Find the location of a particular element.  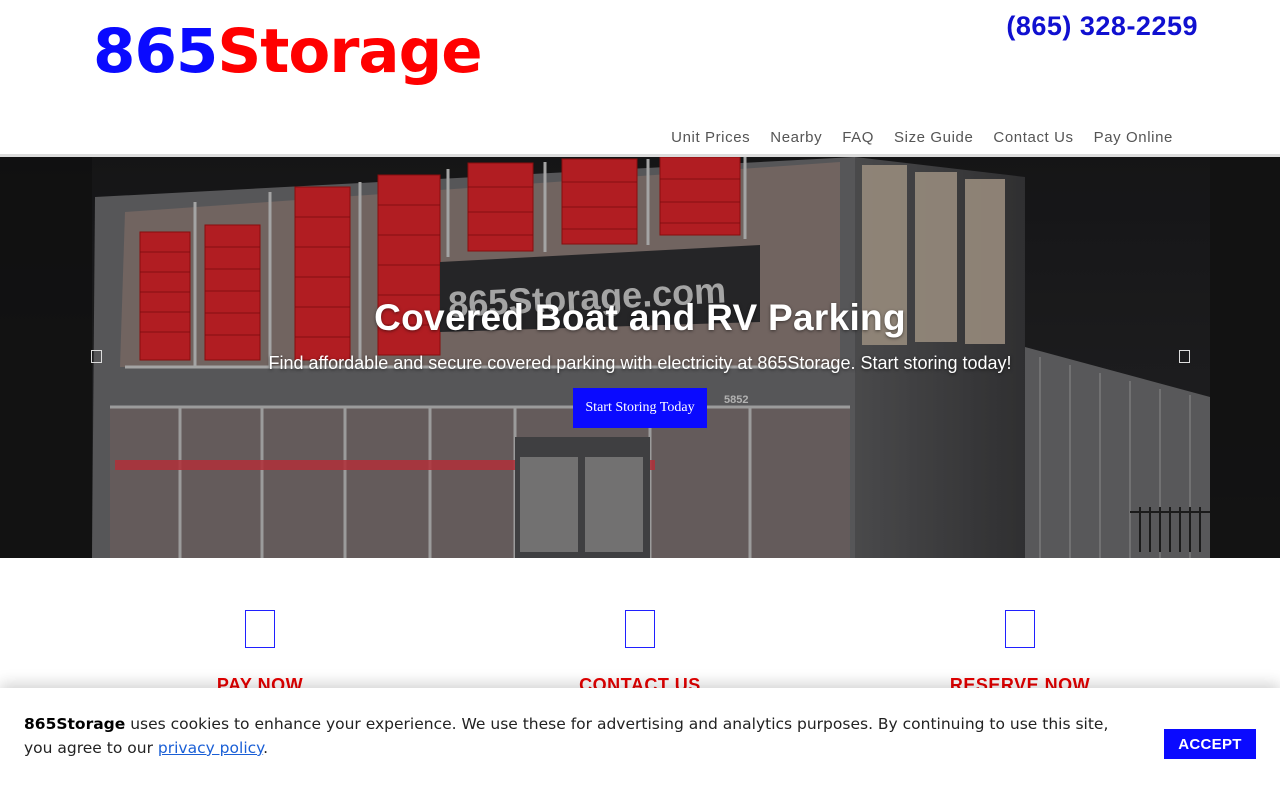

contact-icon is located at coordinates (640, 629).